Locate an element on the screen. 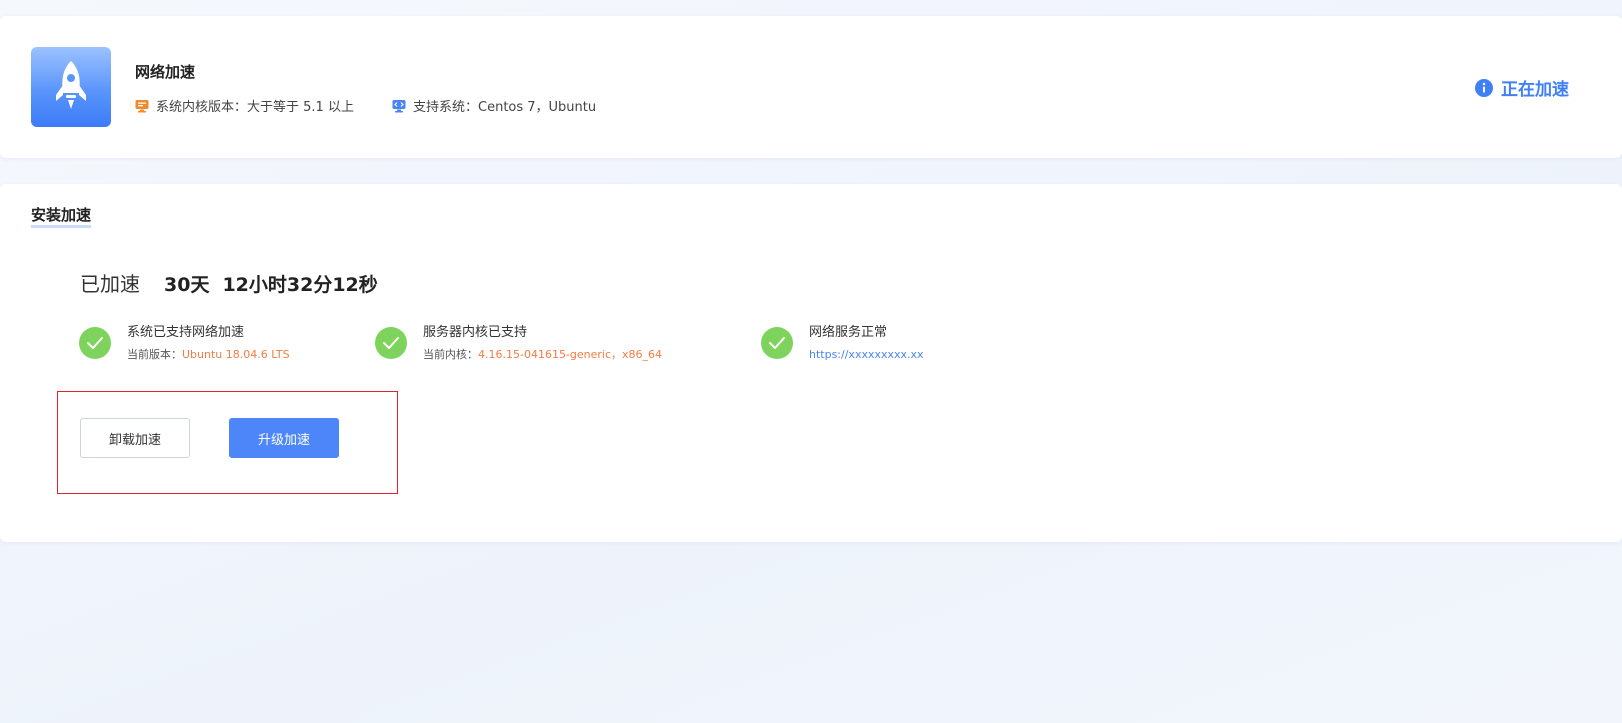  rocket-icon is located at coordinates (71, 87).